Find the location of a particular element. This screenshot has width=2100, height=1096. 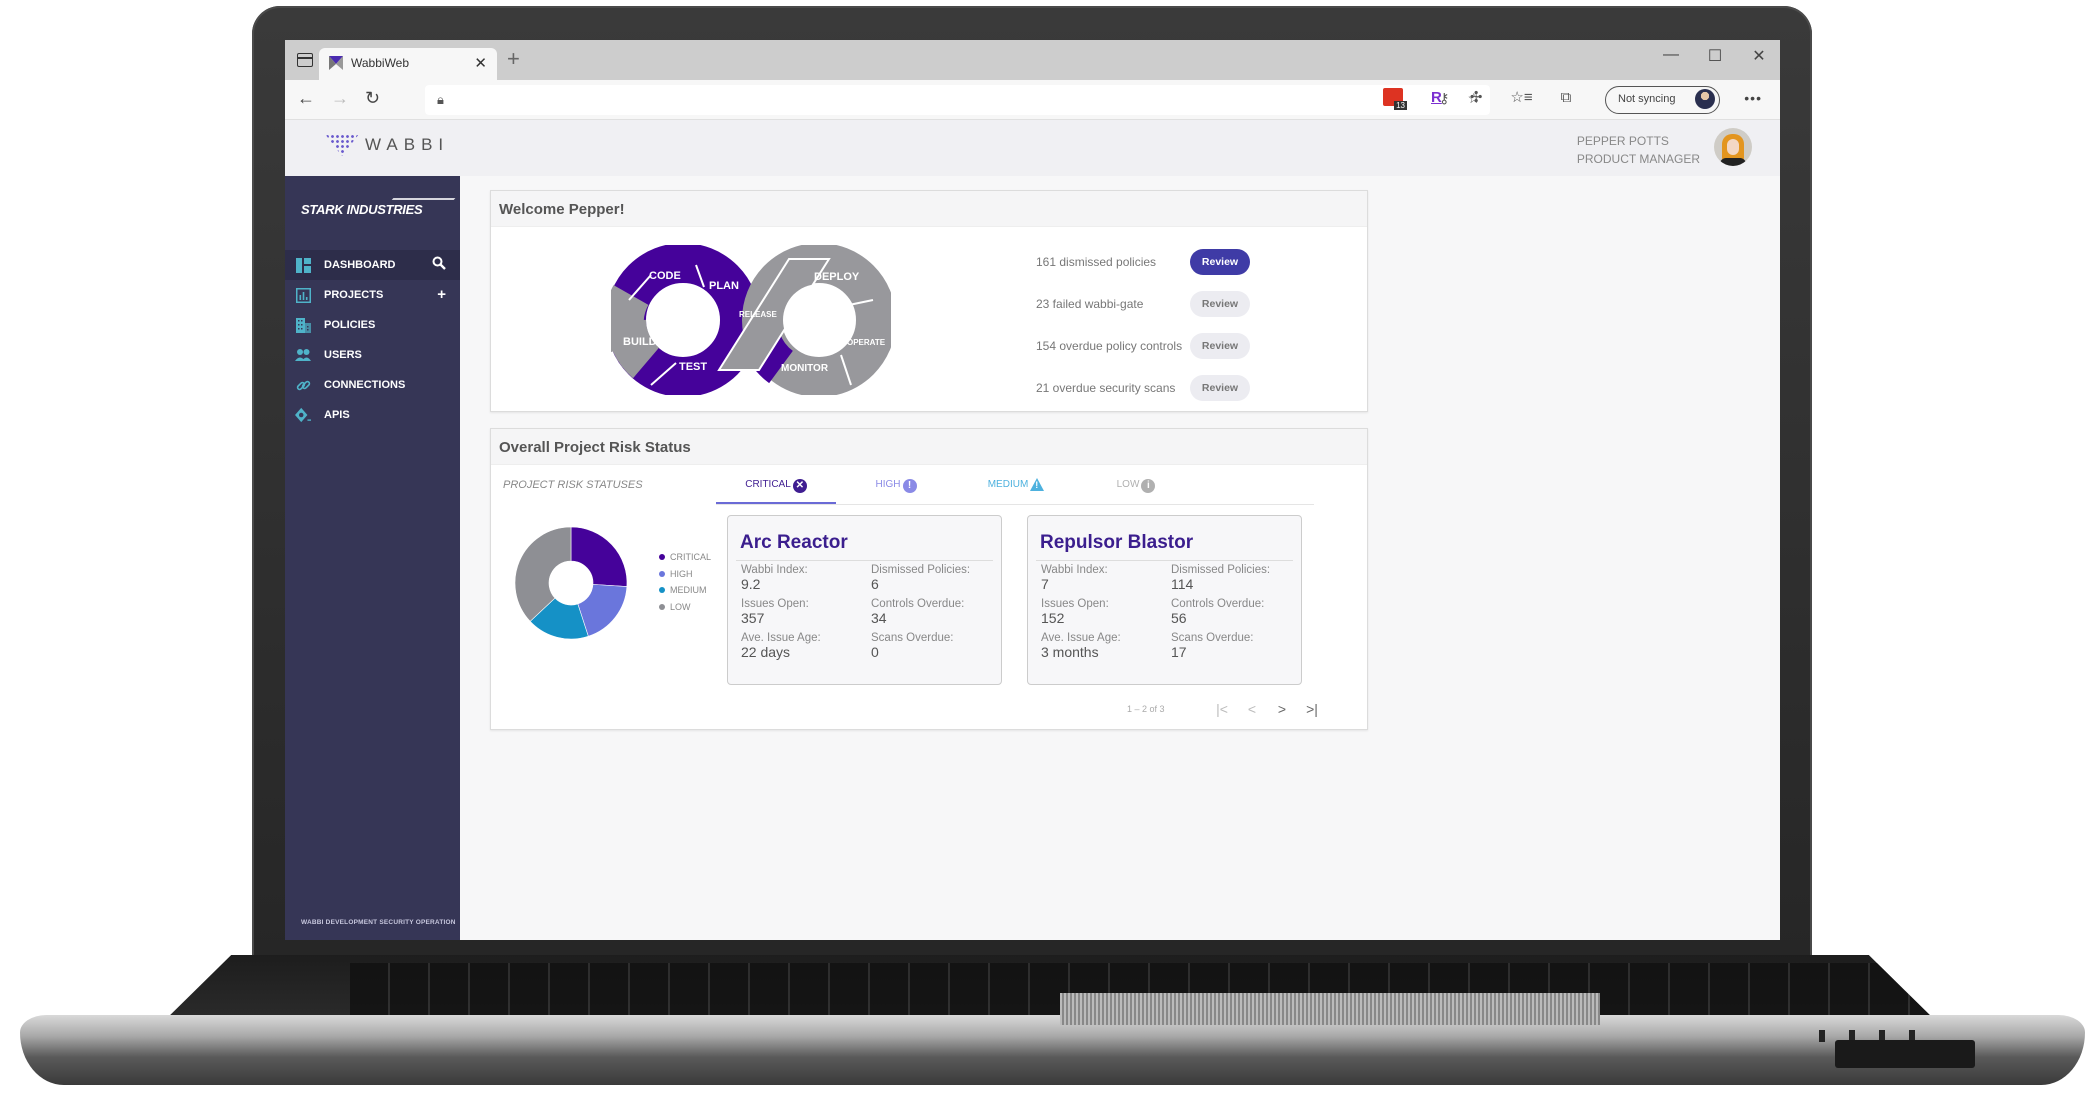

close-tab-icon: ✕ is located at coordinates (480, 63).